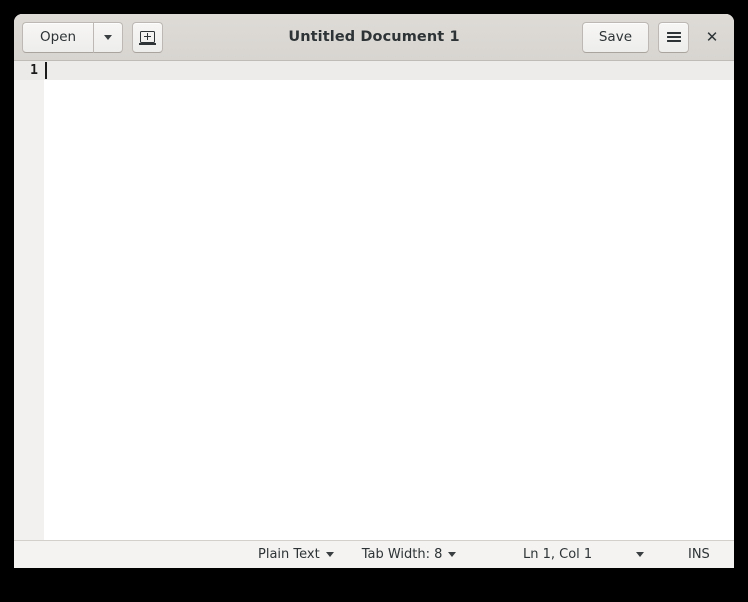 This screenshot has width=748, height=602. I want to click on header-bar: Open Untitled Document 1 Save ✕, so click(374, 37).